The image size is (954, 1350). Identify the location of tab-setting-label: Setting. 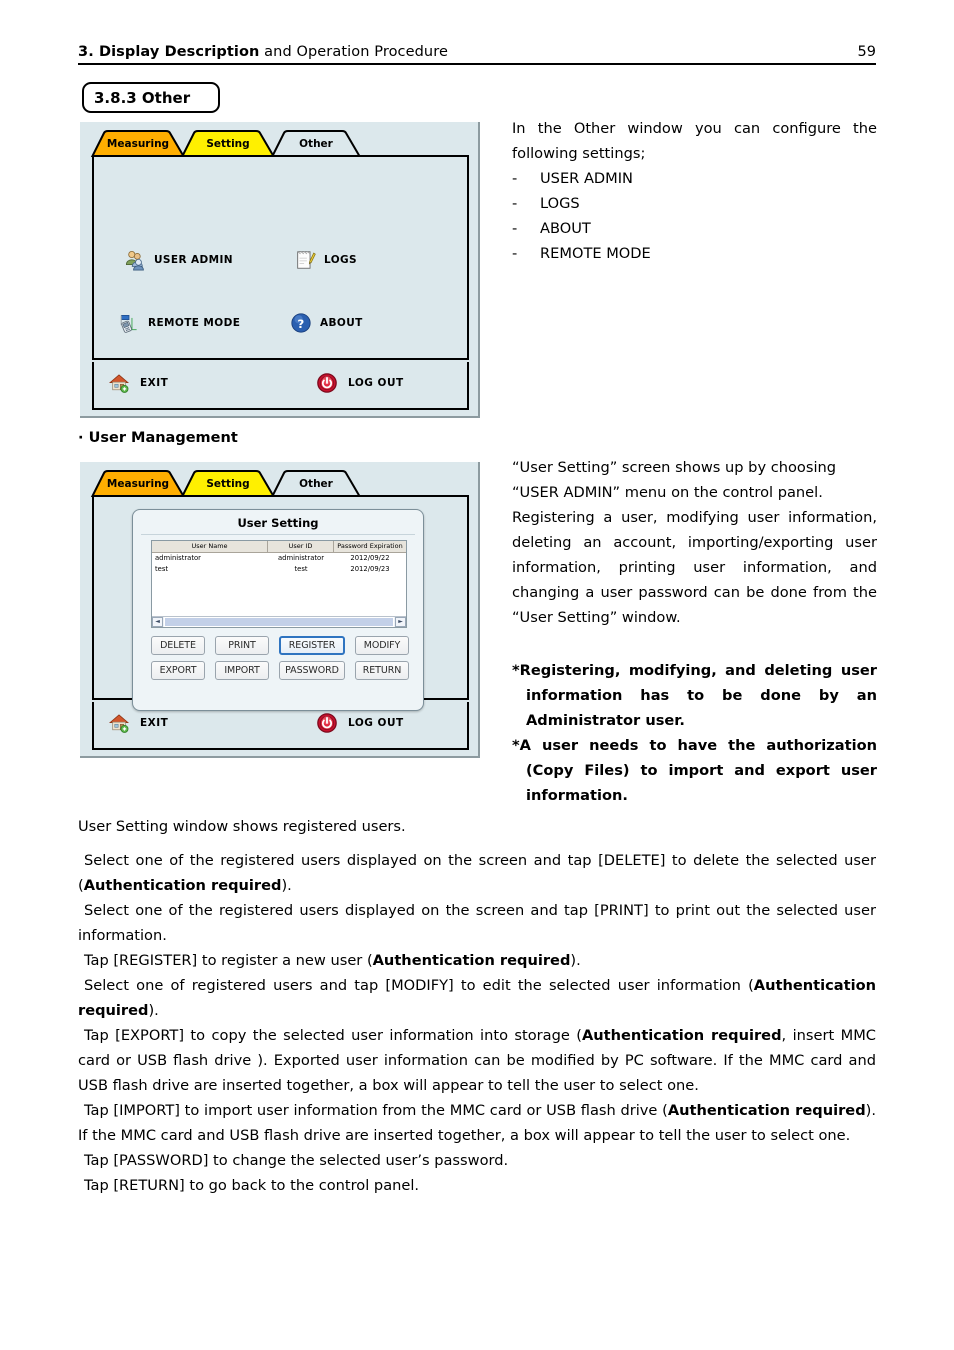
(228, 483).